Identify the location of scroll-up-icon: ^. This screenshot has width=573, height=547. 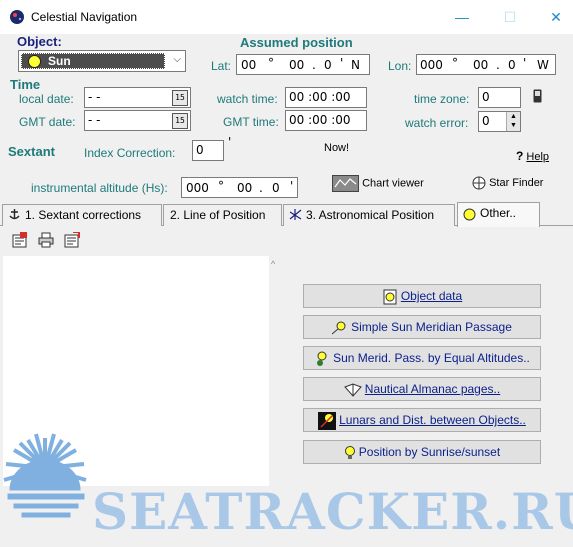
(273, 264).